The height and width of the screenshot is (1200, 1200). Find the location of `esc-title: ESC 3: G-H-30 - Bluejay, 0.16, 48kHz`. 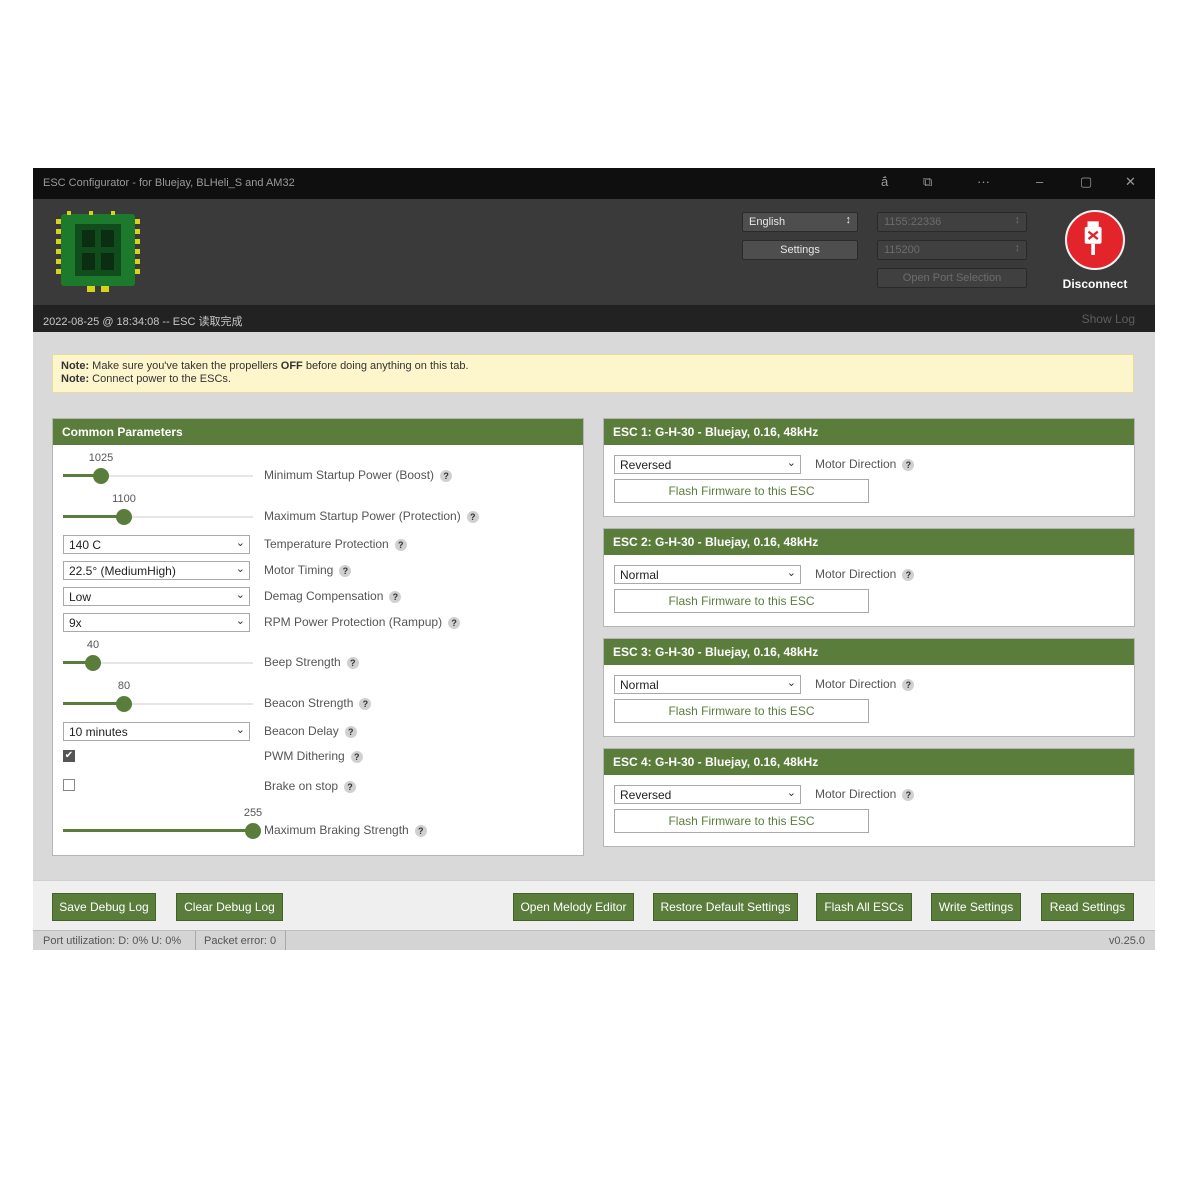

esc-title: ESC 3: G-H-30 - Bluejay, 0.16, 48kHz is located at coordinates (869, 652).